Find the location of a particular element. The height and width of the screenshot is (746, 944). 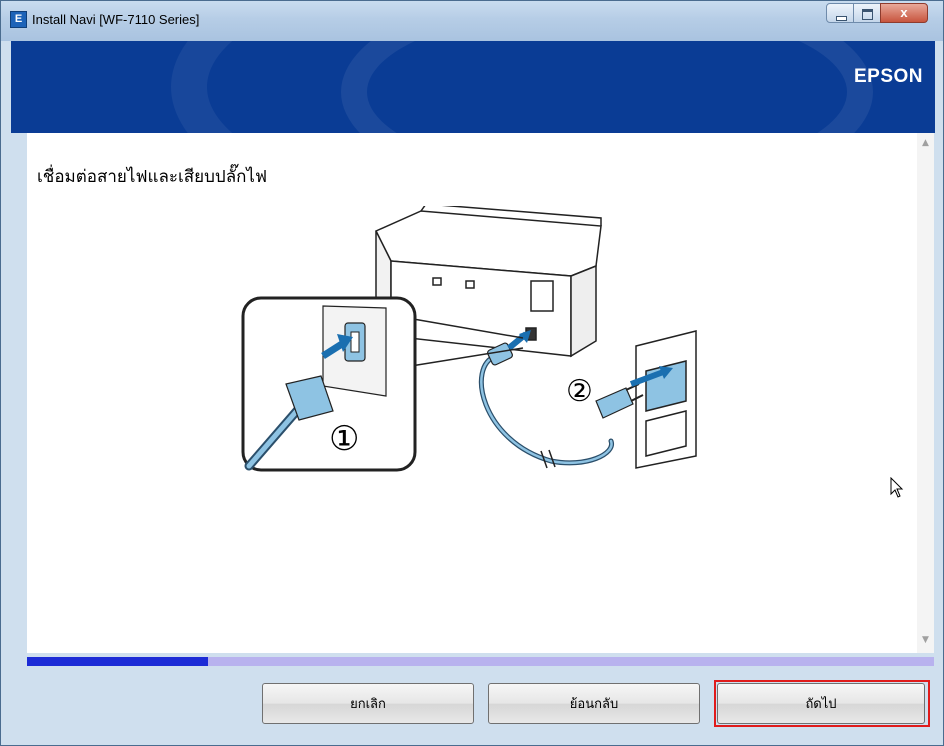

epson-logo: EPSON is located at coordinates (888, 76).